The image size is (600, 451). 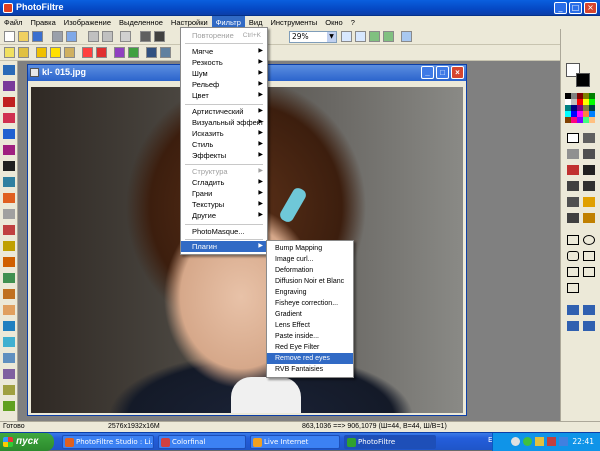 I want to click on minimize-button: _, so click(x=560, y=8).